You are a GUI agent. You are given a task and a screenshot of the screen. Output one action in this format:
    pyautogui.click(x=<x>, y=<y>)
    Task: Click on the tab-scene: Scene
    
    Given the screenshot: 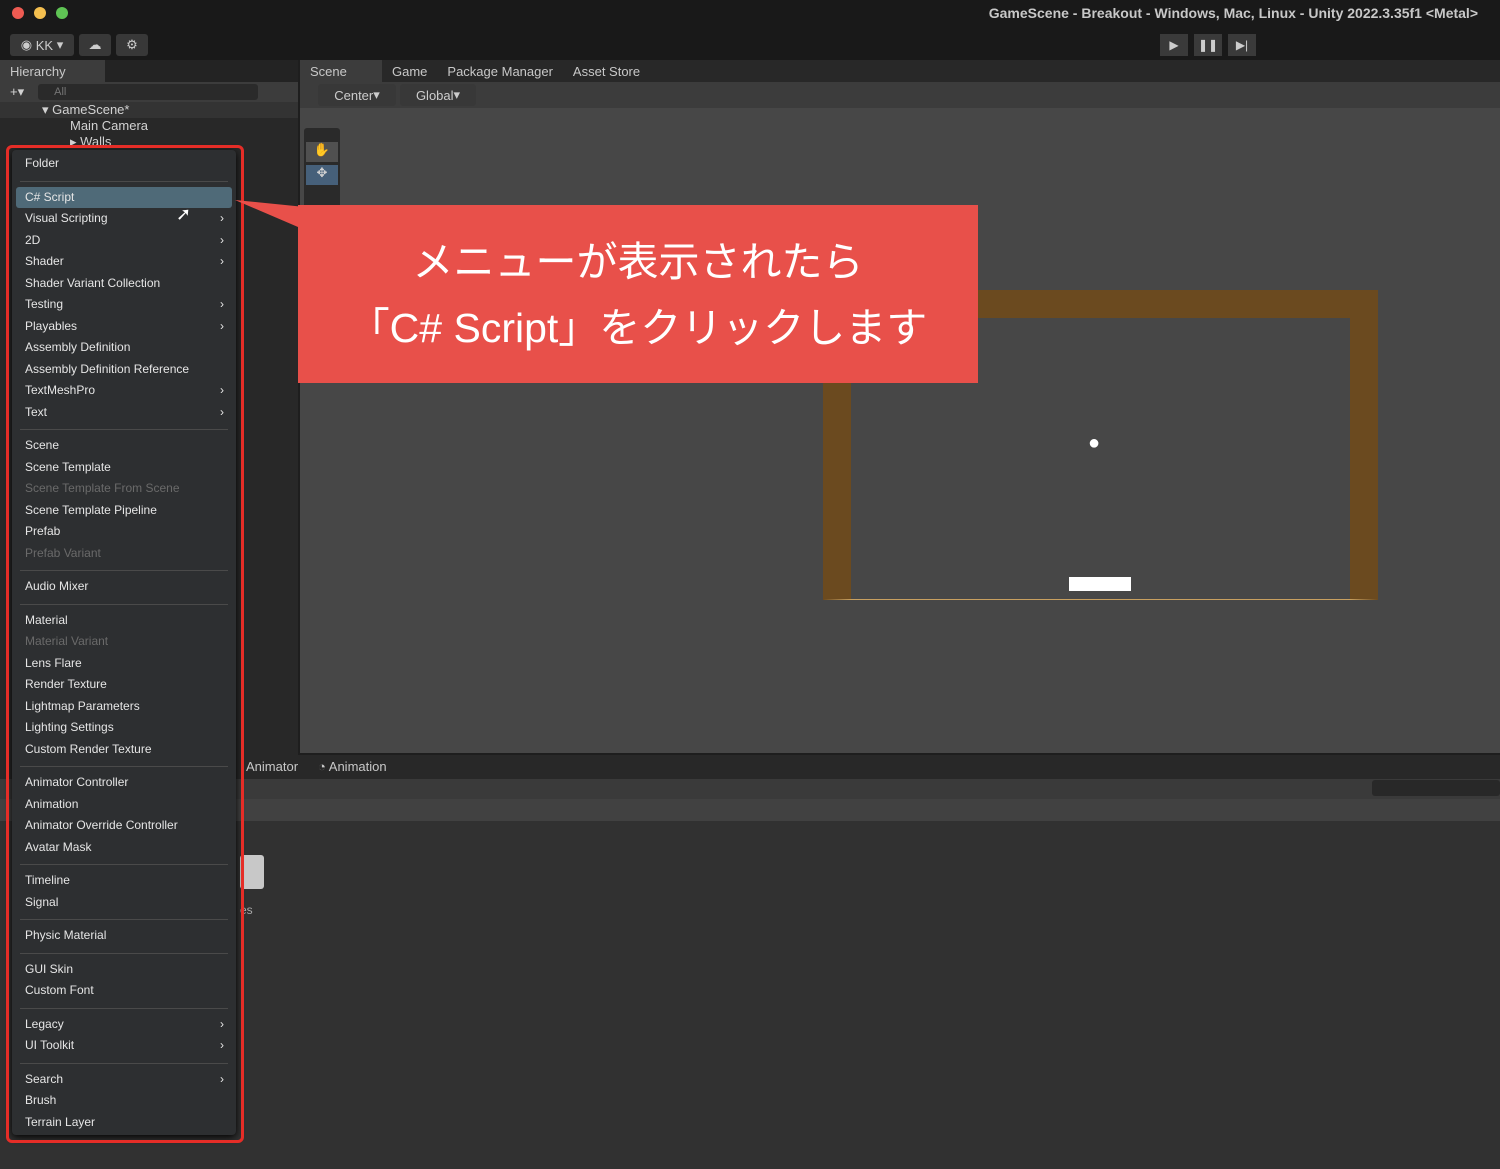 What is the action you would take?
    pyautogui.click(x=341, y=71)
    